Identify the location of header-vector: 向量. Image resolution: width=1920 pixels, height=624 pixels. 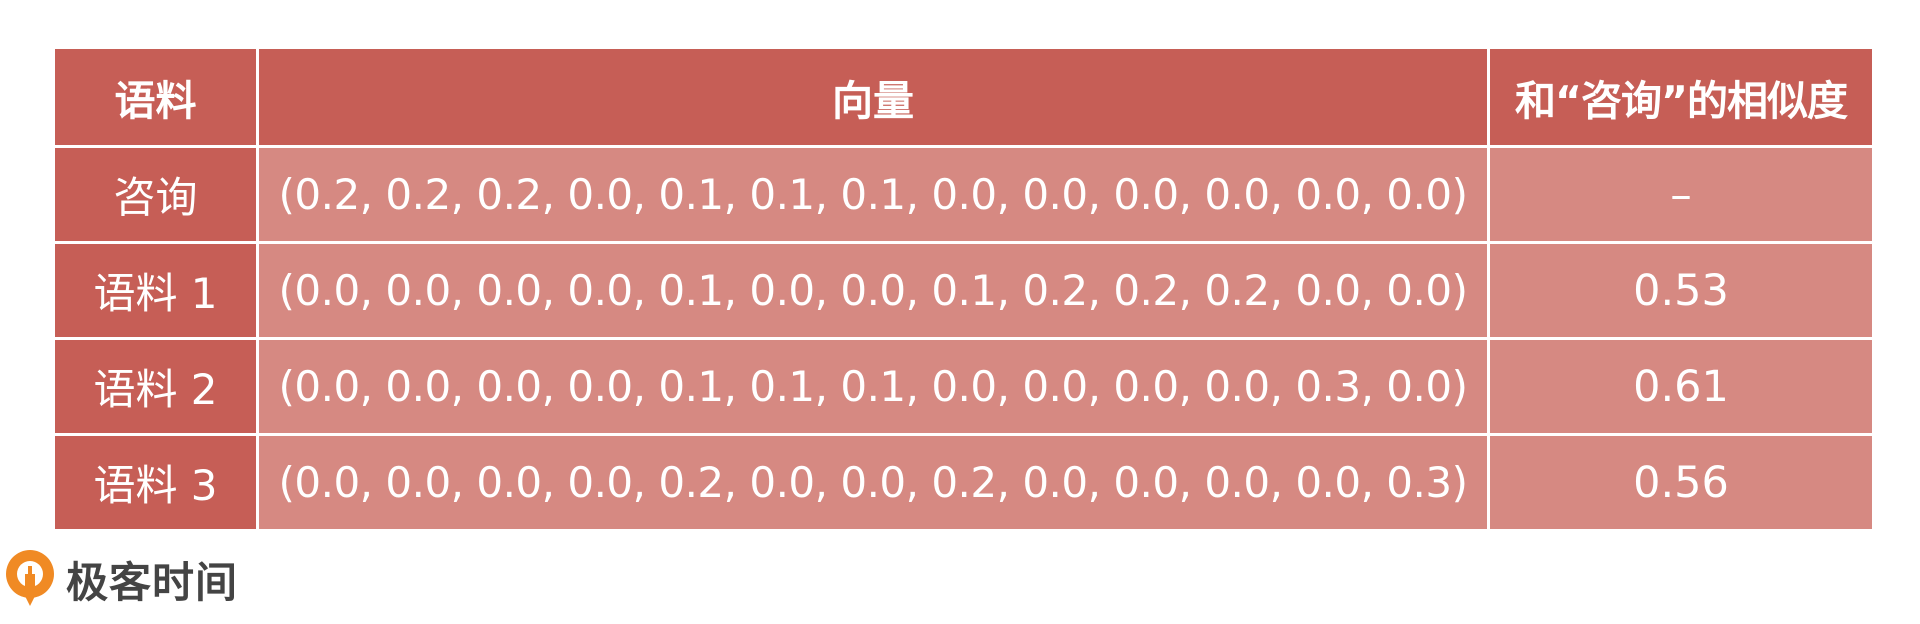
(873, 97).